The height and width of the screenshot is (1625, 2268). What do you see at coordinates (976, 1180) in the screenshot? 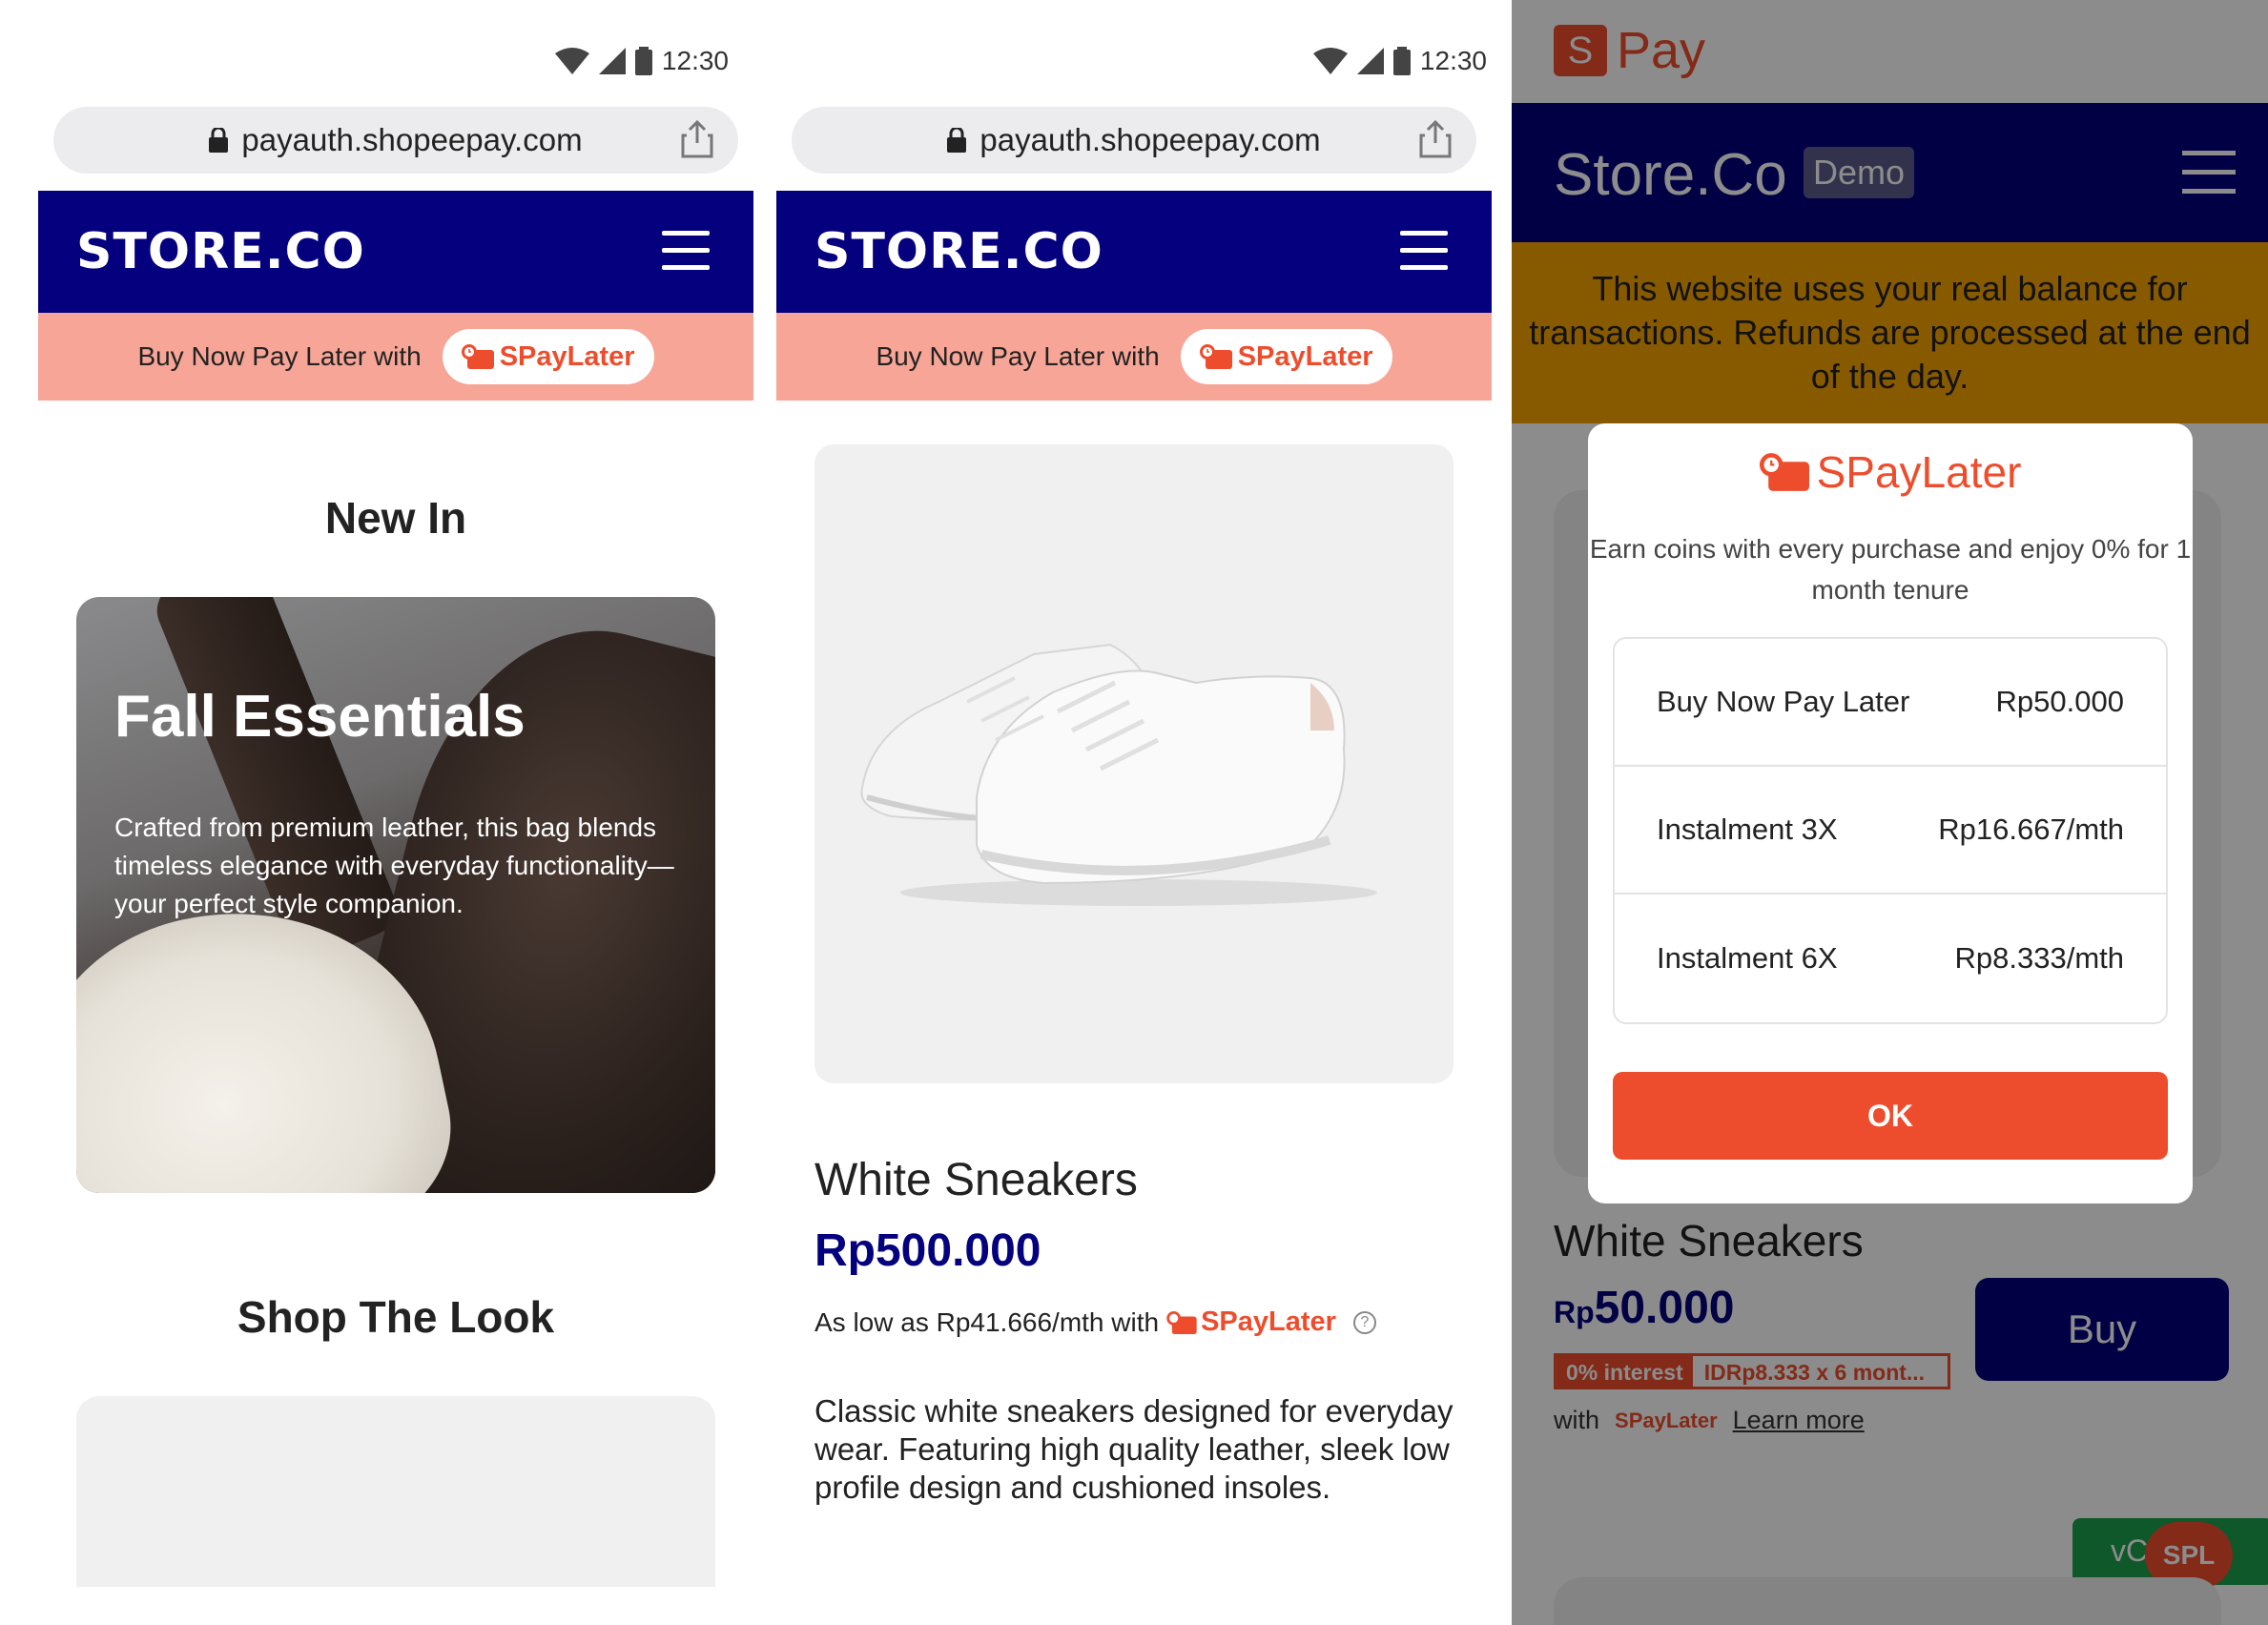
I see `product-name: White Sneakers` at bounding box center [976, 1180].